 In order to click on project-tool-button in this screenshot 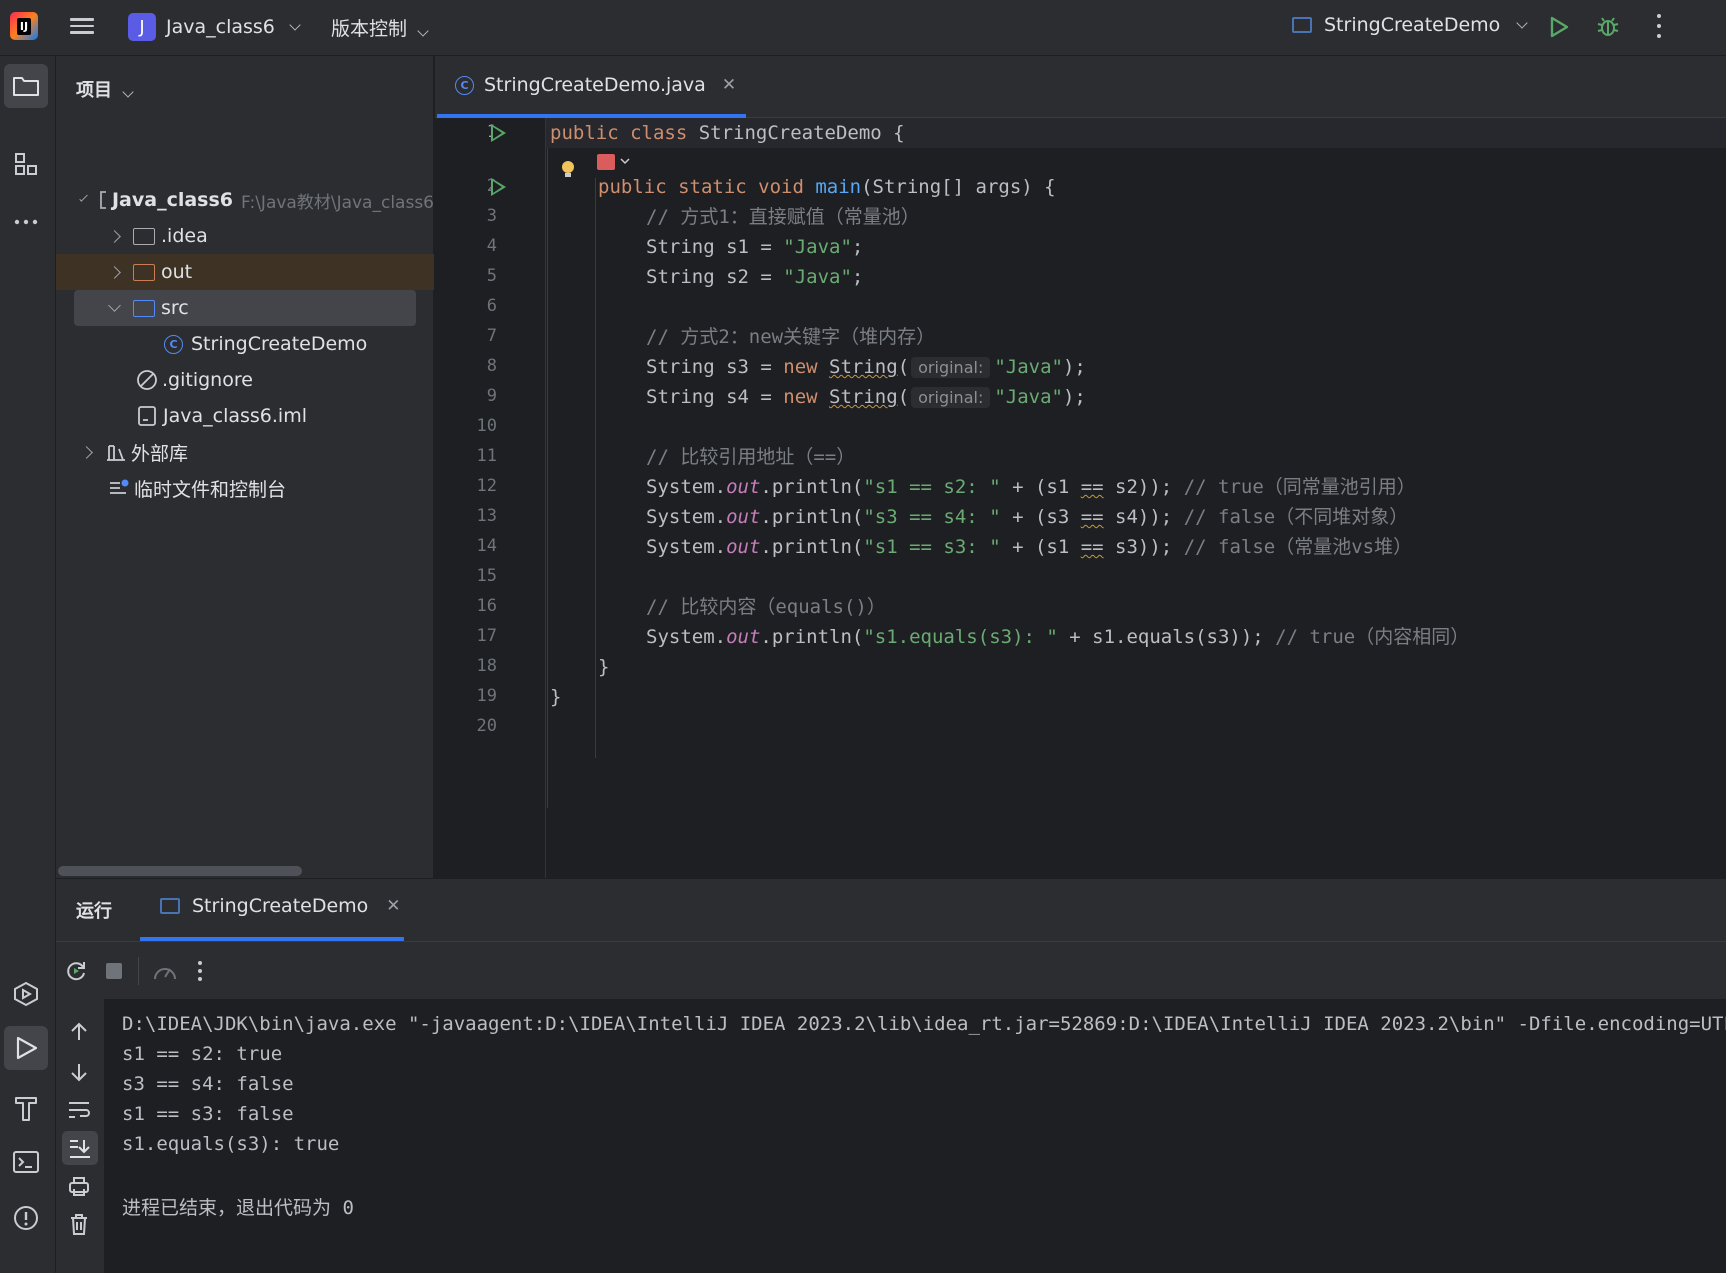, I will do `click(26, 86)`.